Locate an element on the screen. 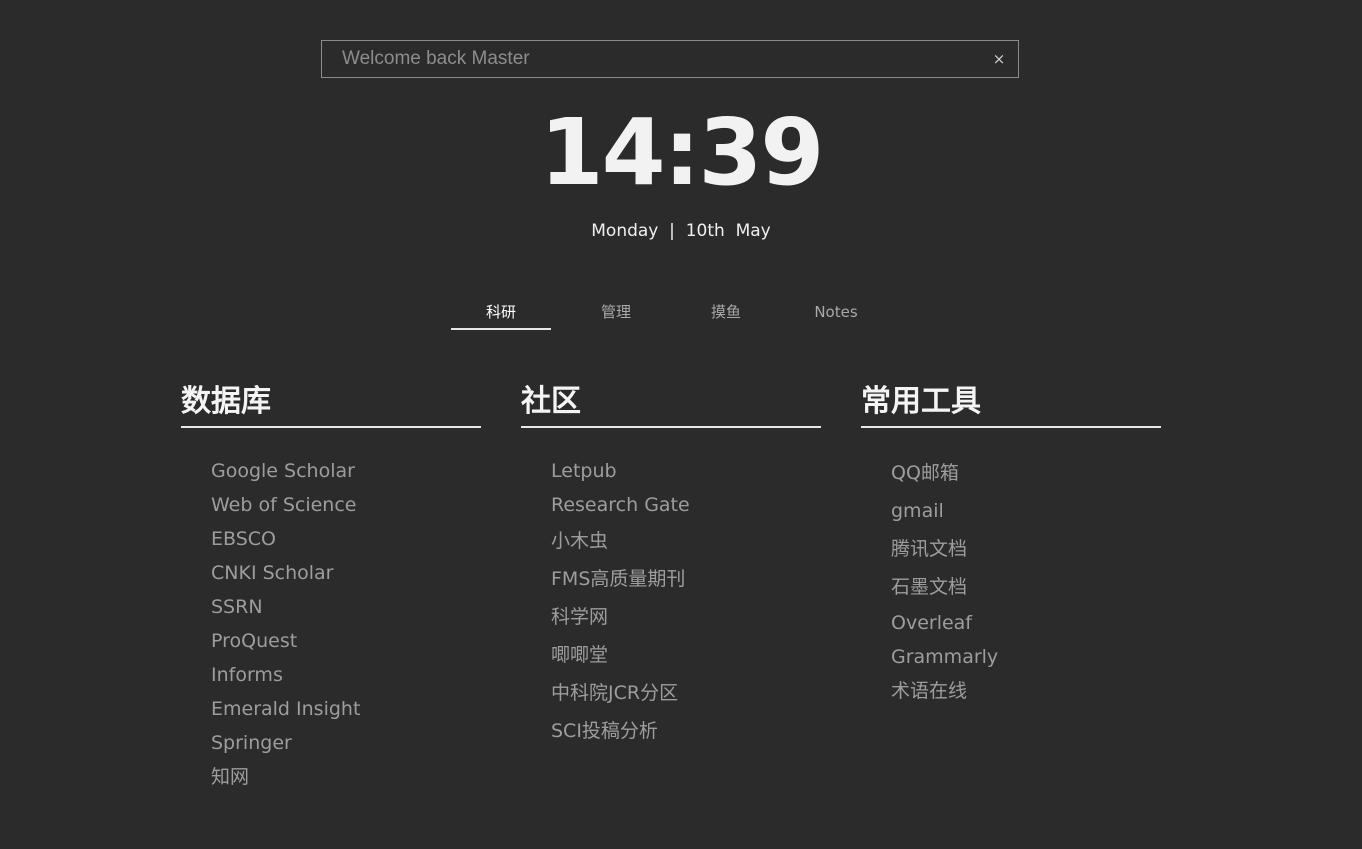 This screenshot has width=1362, height=849. tab-management: 管理 is located at coordinates (616, 313).